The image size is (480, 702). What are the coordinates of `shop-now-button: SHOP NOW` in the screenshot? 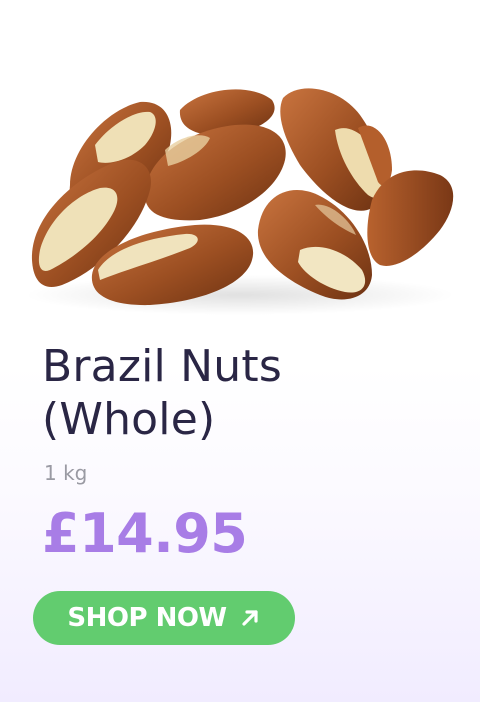 It's located at (164, 618).